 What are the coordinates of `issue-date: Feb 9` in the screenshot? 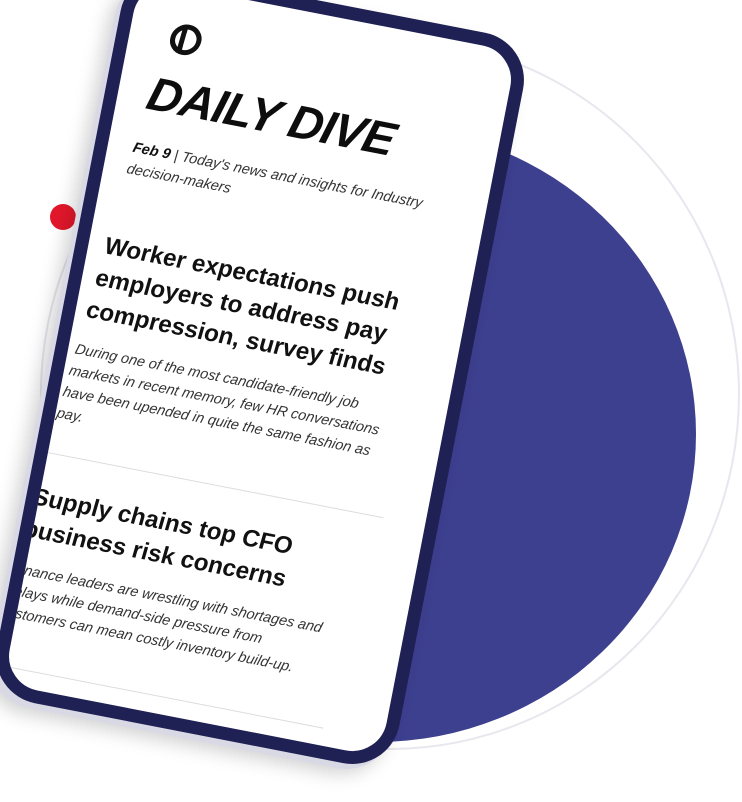 It's located at (151, 151).